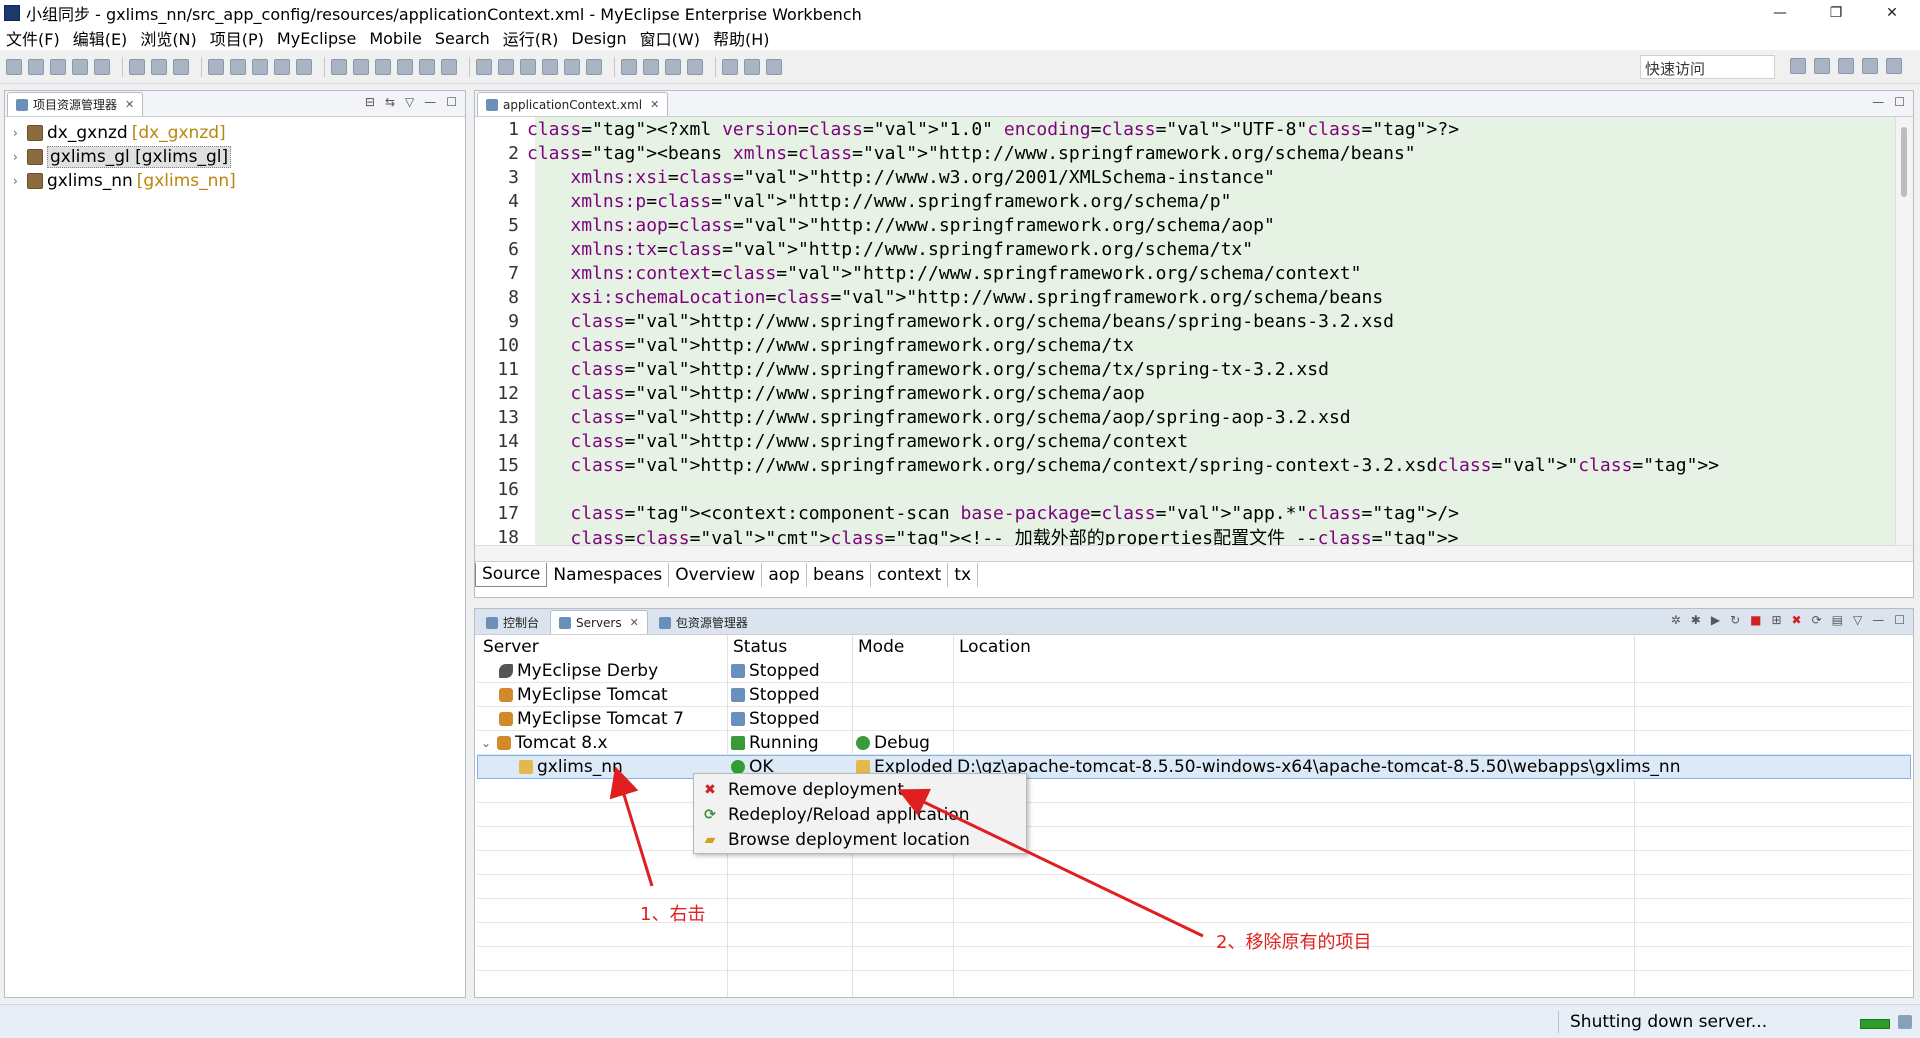  Describe the element at coordinates (1776, 620) in the screenshot. I see `add-deployment-icon: ⊞` at that location.